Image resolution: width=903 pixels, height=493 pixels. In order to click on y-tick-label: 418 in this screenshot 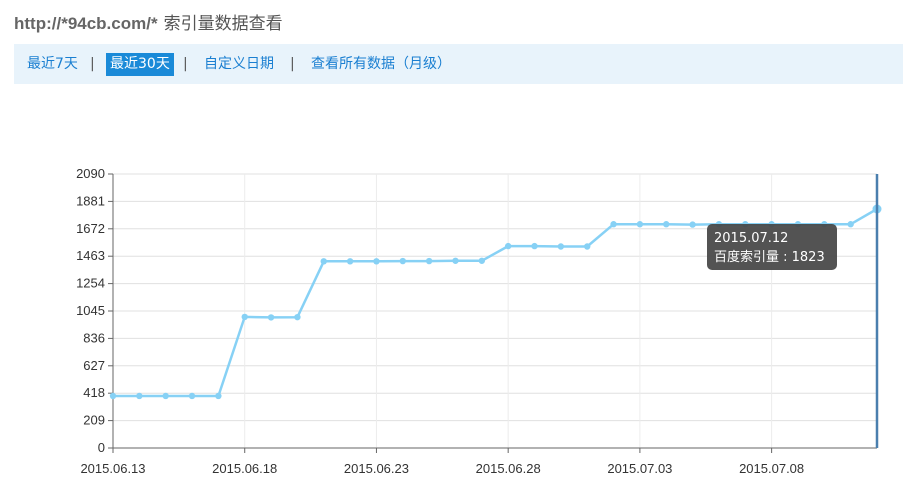, I will do `click(94, 392)`.